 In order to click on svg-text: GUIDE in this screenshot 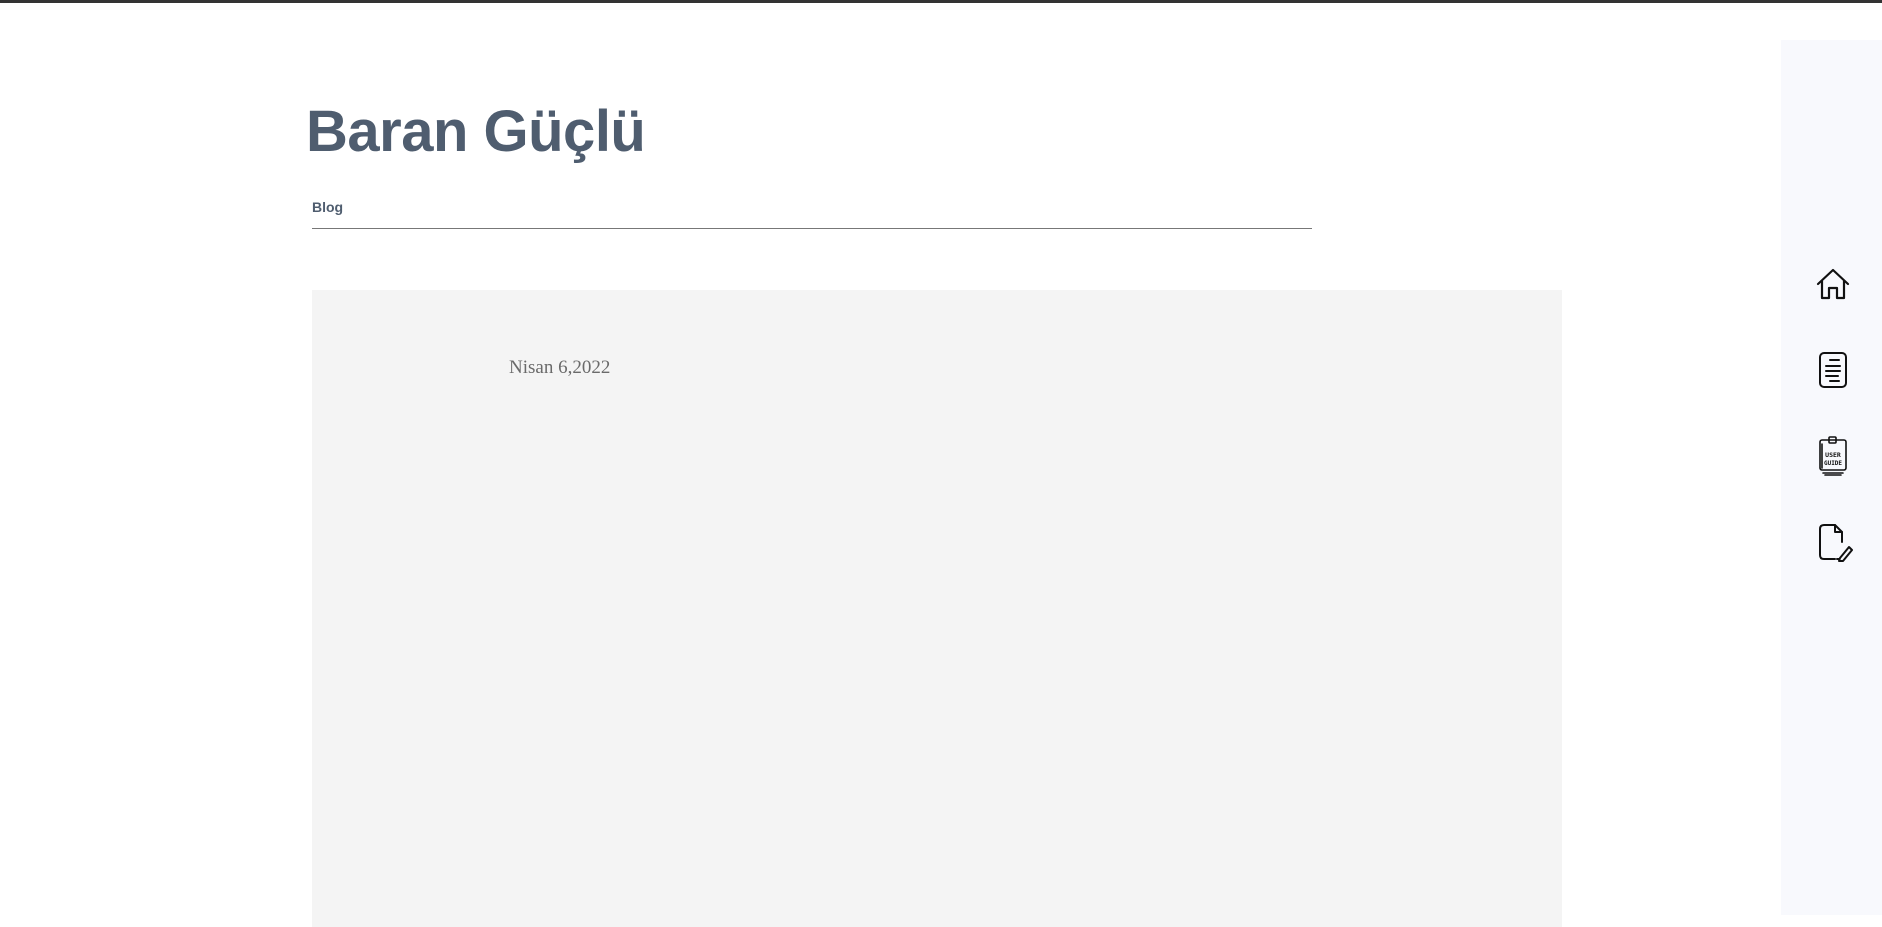, I will do `click(1833, 463)`.